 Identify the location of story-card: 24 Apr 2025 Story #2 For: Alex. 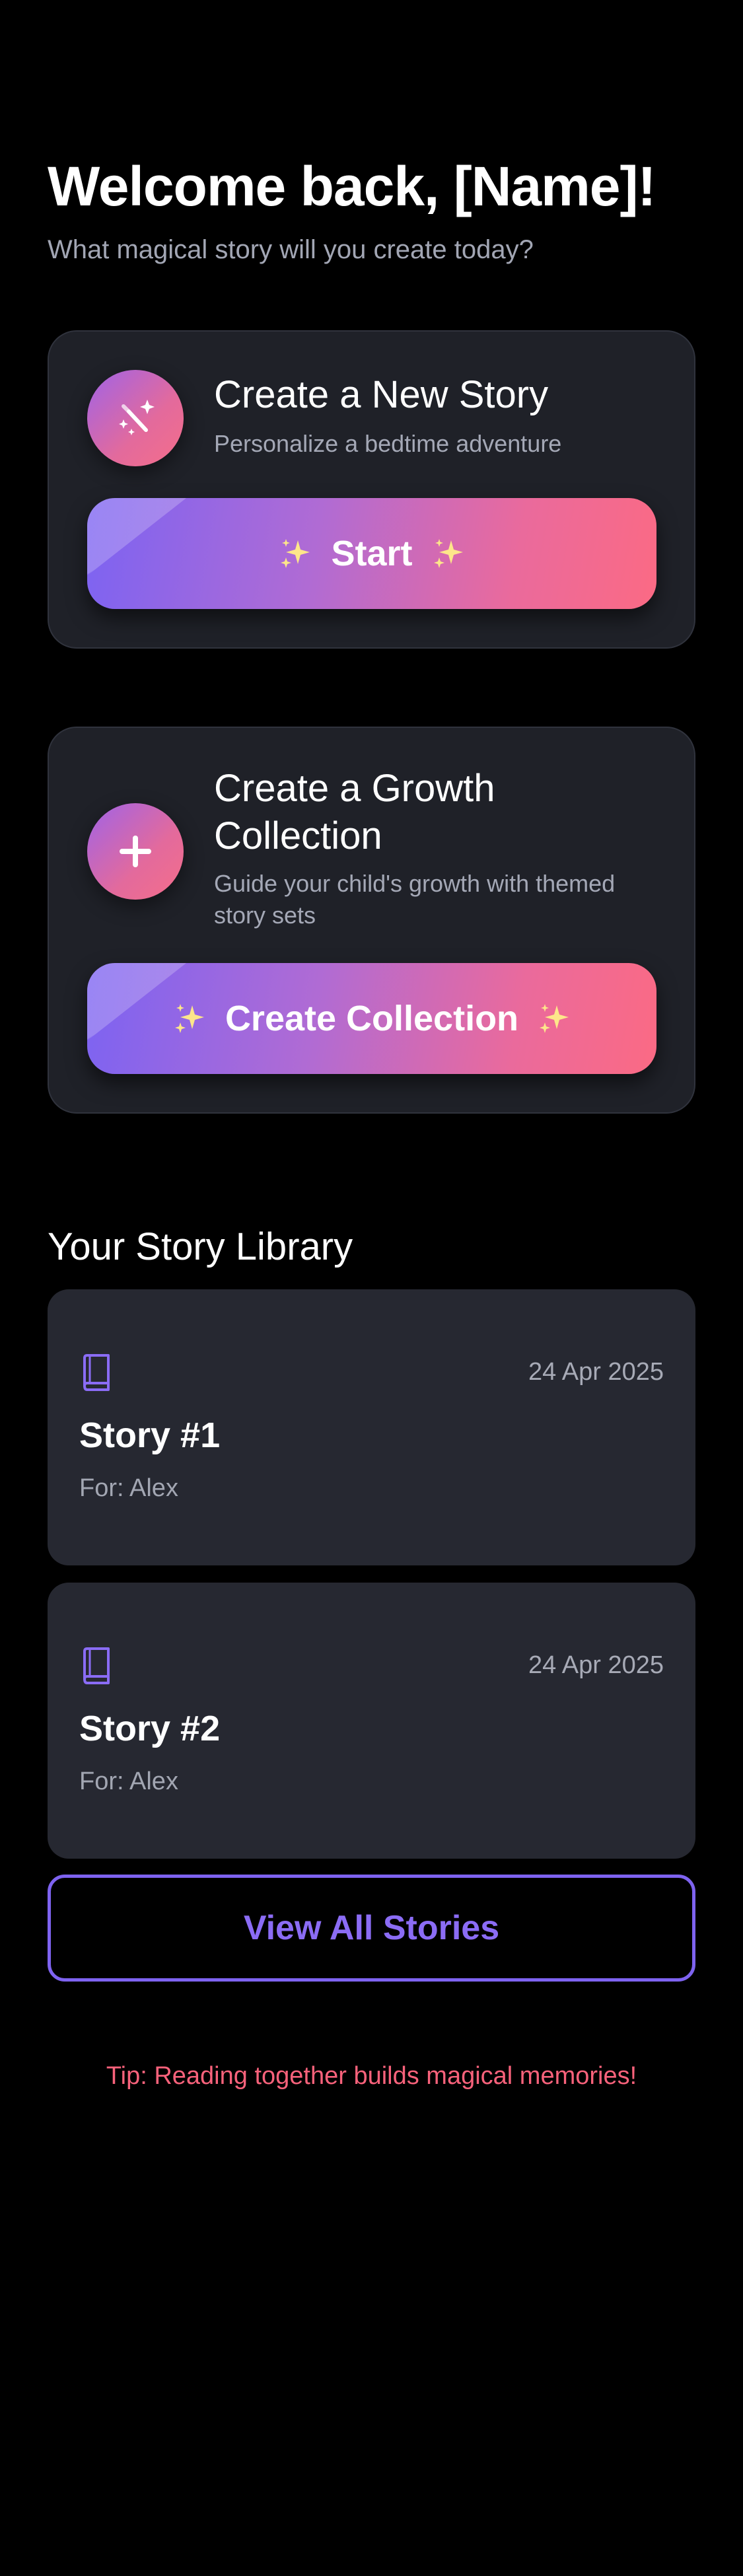
(371, 1721).